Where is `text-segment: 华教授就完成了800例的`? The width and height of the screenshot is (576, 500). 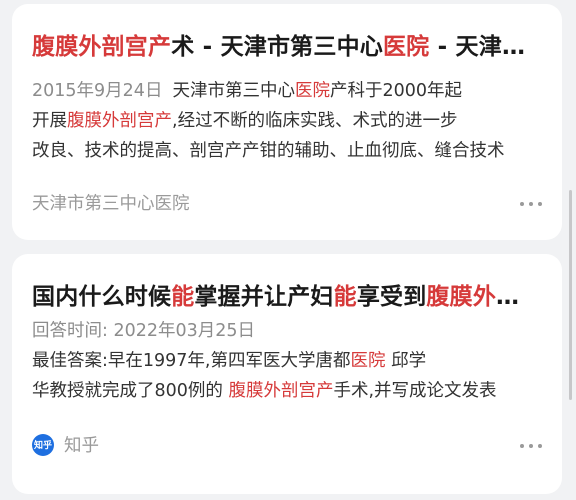
text-segment: 华教授就完成了800例的 is located at coordinates (130, 391).